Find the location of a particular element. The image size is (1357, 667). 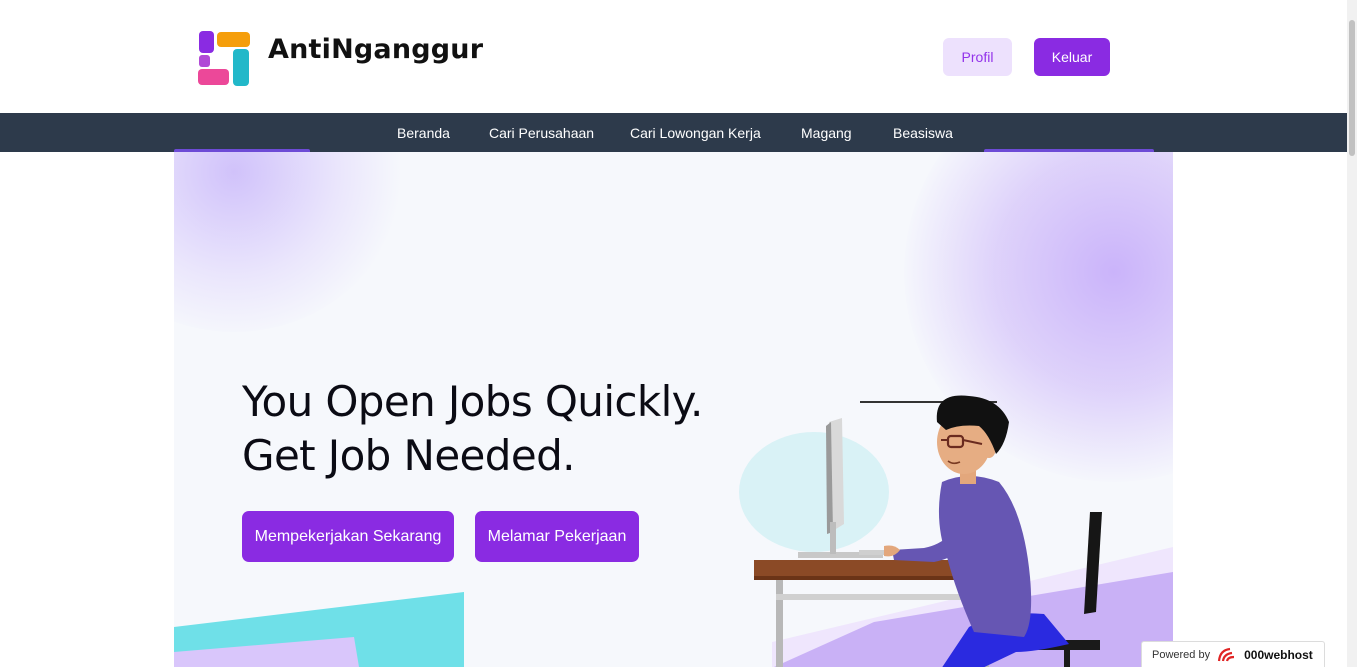

nav-item-magang: Magang is located at coordinates (826, 133).